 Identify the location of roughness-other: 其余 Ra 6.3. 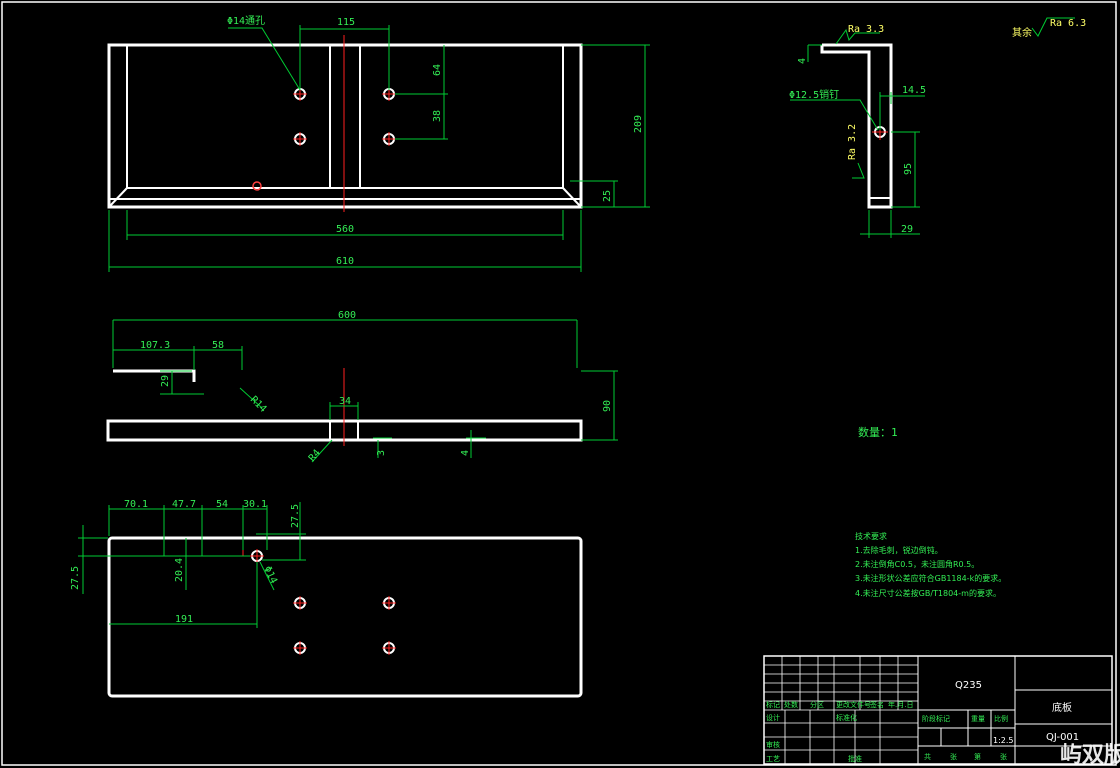
(1049, 28).